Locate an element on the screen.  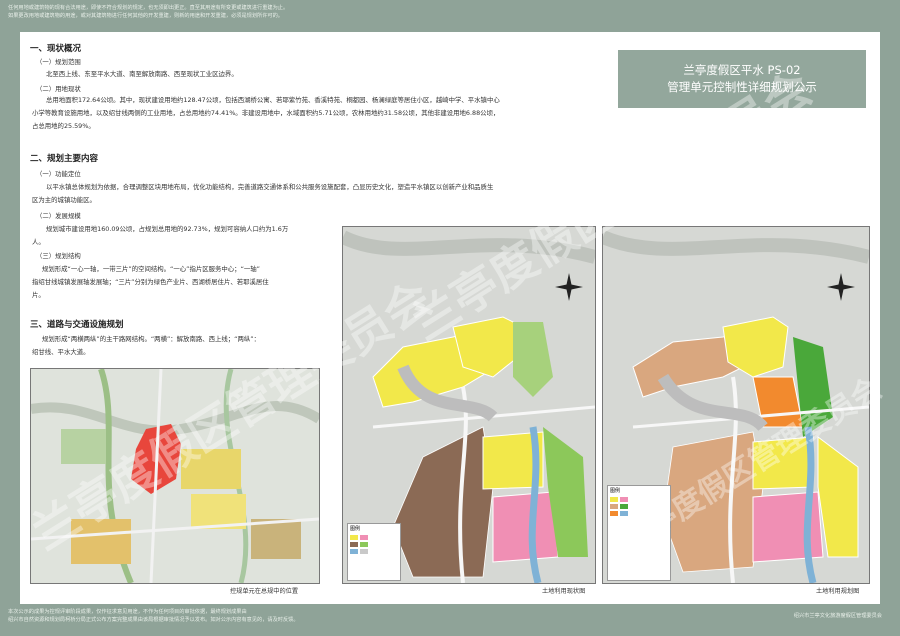
location-map is located at coordinates (175, 476).